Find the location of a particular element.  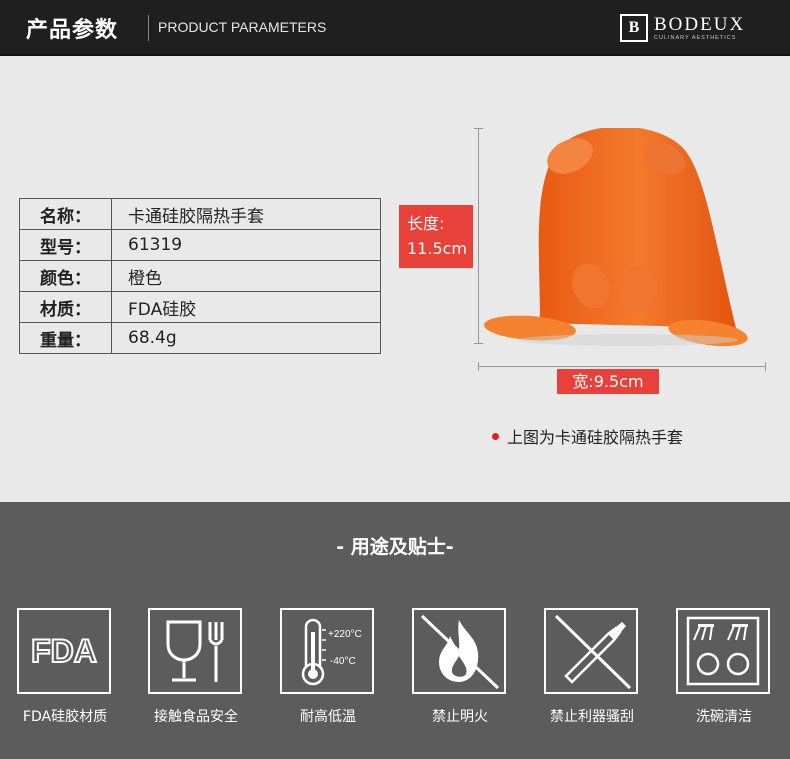

param-key: 型号： is located at coordinates (65, 245).